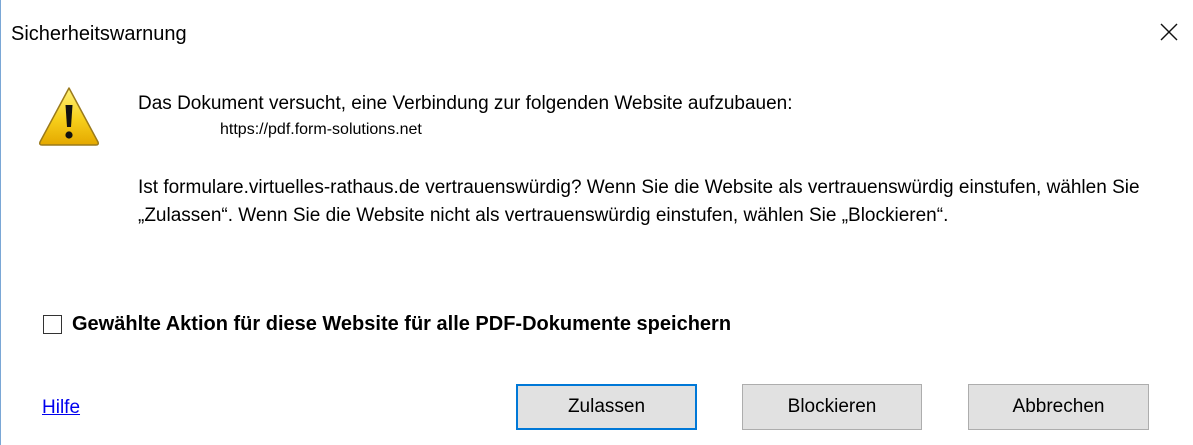 This screenshot has height=445, width=1193. Describe the element at coordinates (1058, 407) in the screenshot. I see `cancel-button: Abbrechen` at that location.